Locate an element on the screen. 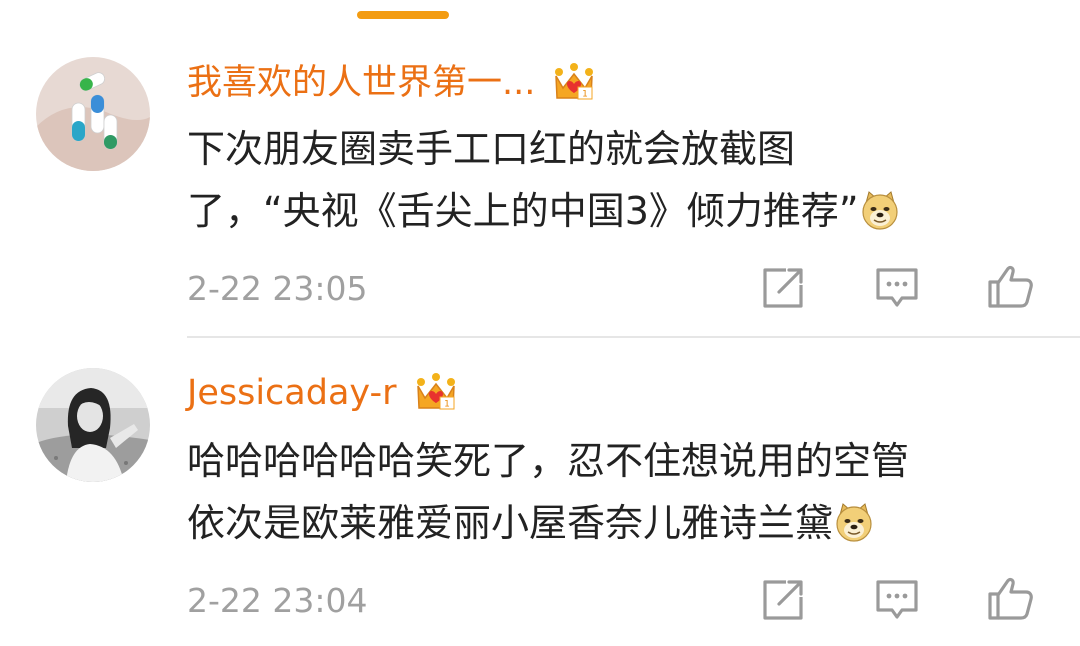 The width and height of the screenshot is (1080, 646). comment-text-line: 依次是欧莱雅爱丽小屋香奈儿雅诗兰黛 is located at coordinates (510, 523).